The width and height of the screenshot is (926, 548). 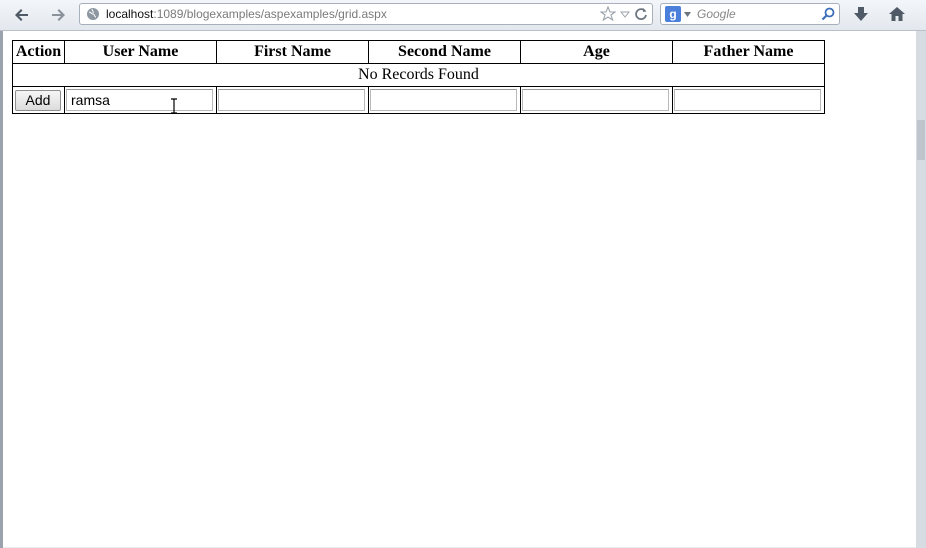 What do you see at coordinates (921, 140) in the screenshot?
I see `scrollbar-thumb` at bounding box center [921, 140].